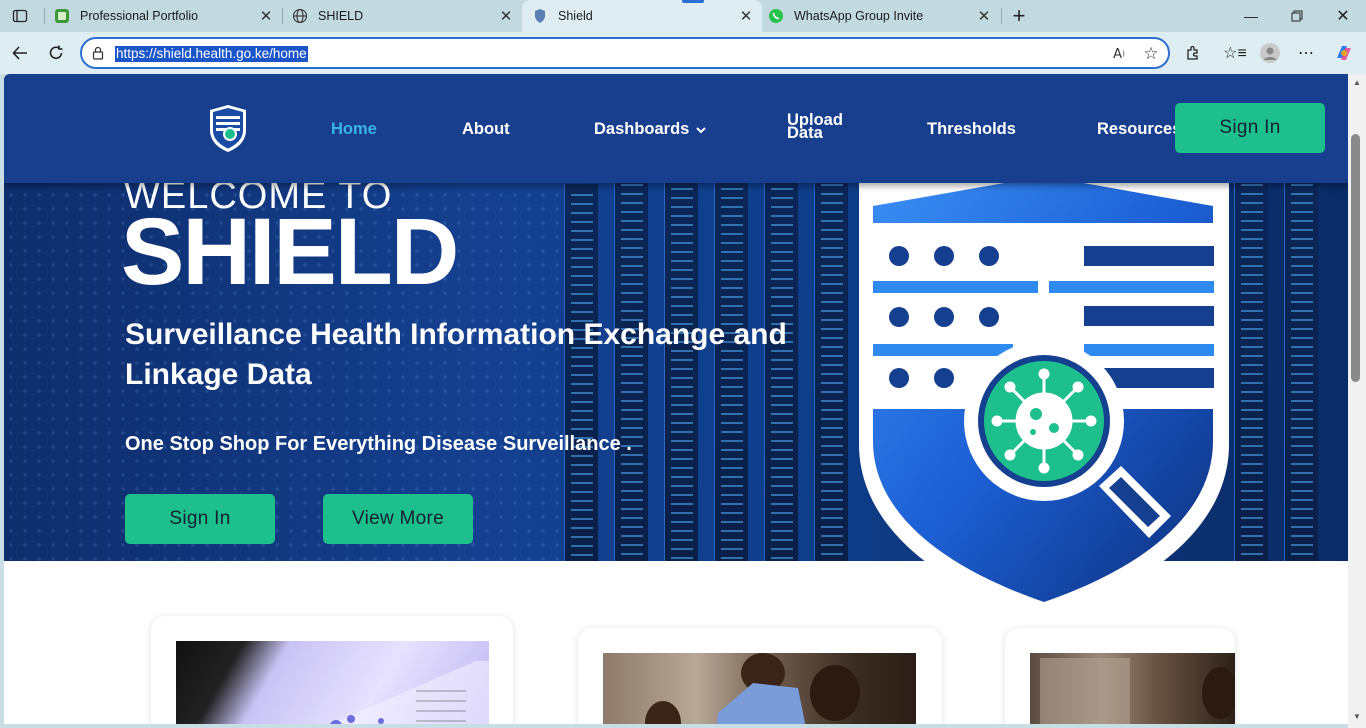 The height and width of the screenshot is (728, 1366). I want to click on extensions-icon, so click(1193, 53).